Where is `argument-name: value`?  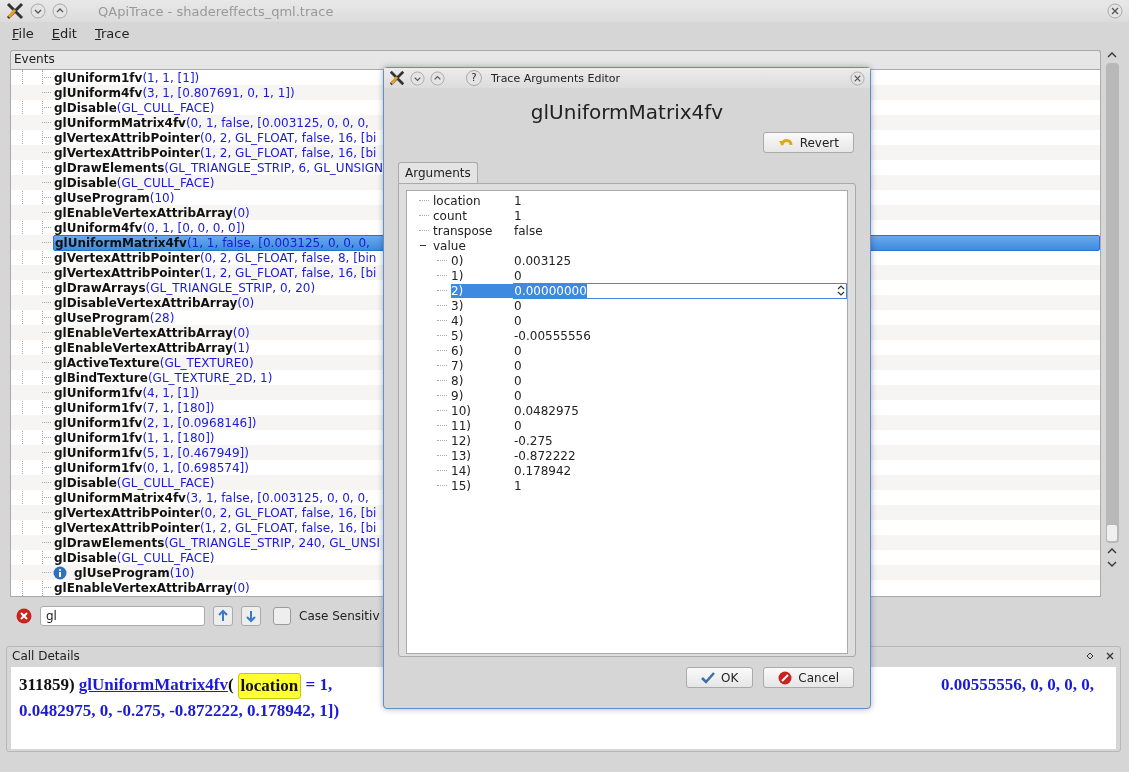
argument-name: value is located at coordinates (450, 245).